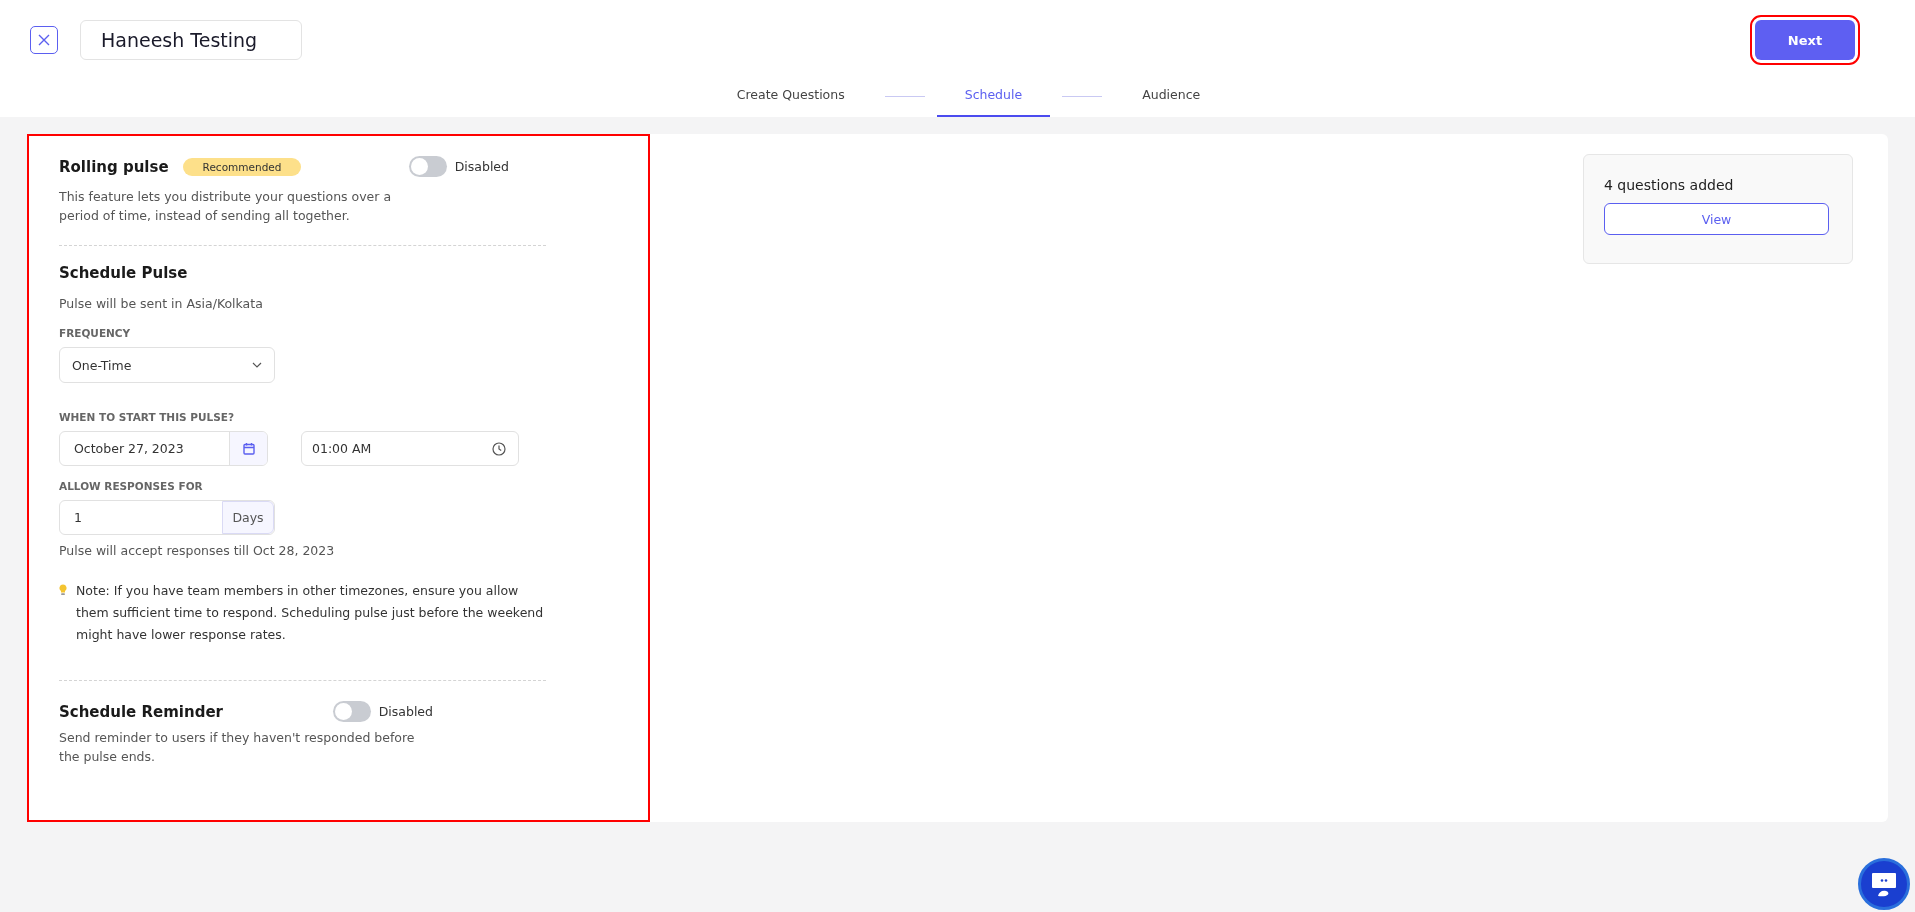 The width and height of the screenshot is (1915, 912). What do you see at coordinates (167, 517) in the screenshot?
I see `days-field: 1 Days` at bounding box center [167, 517].